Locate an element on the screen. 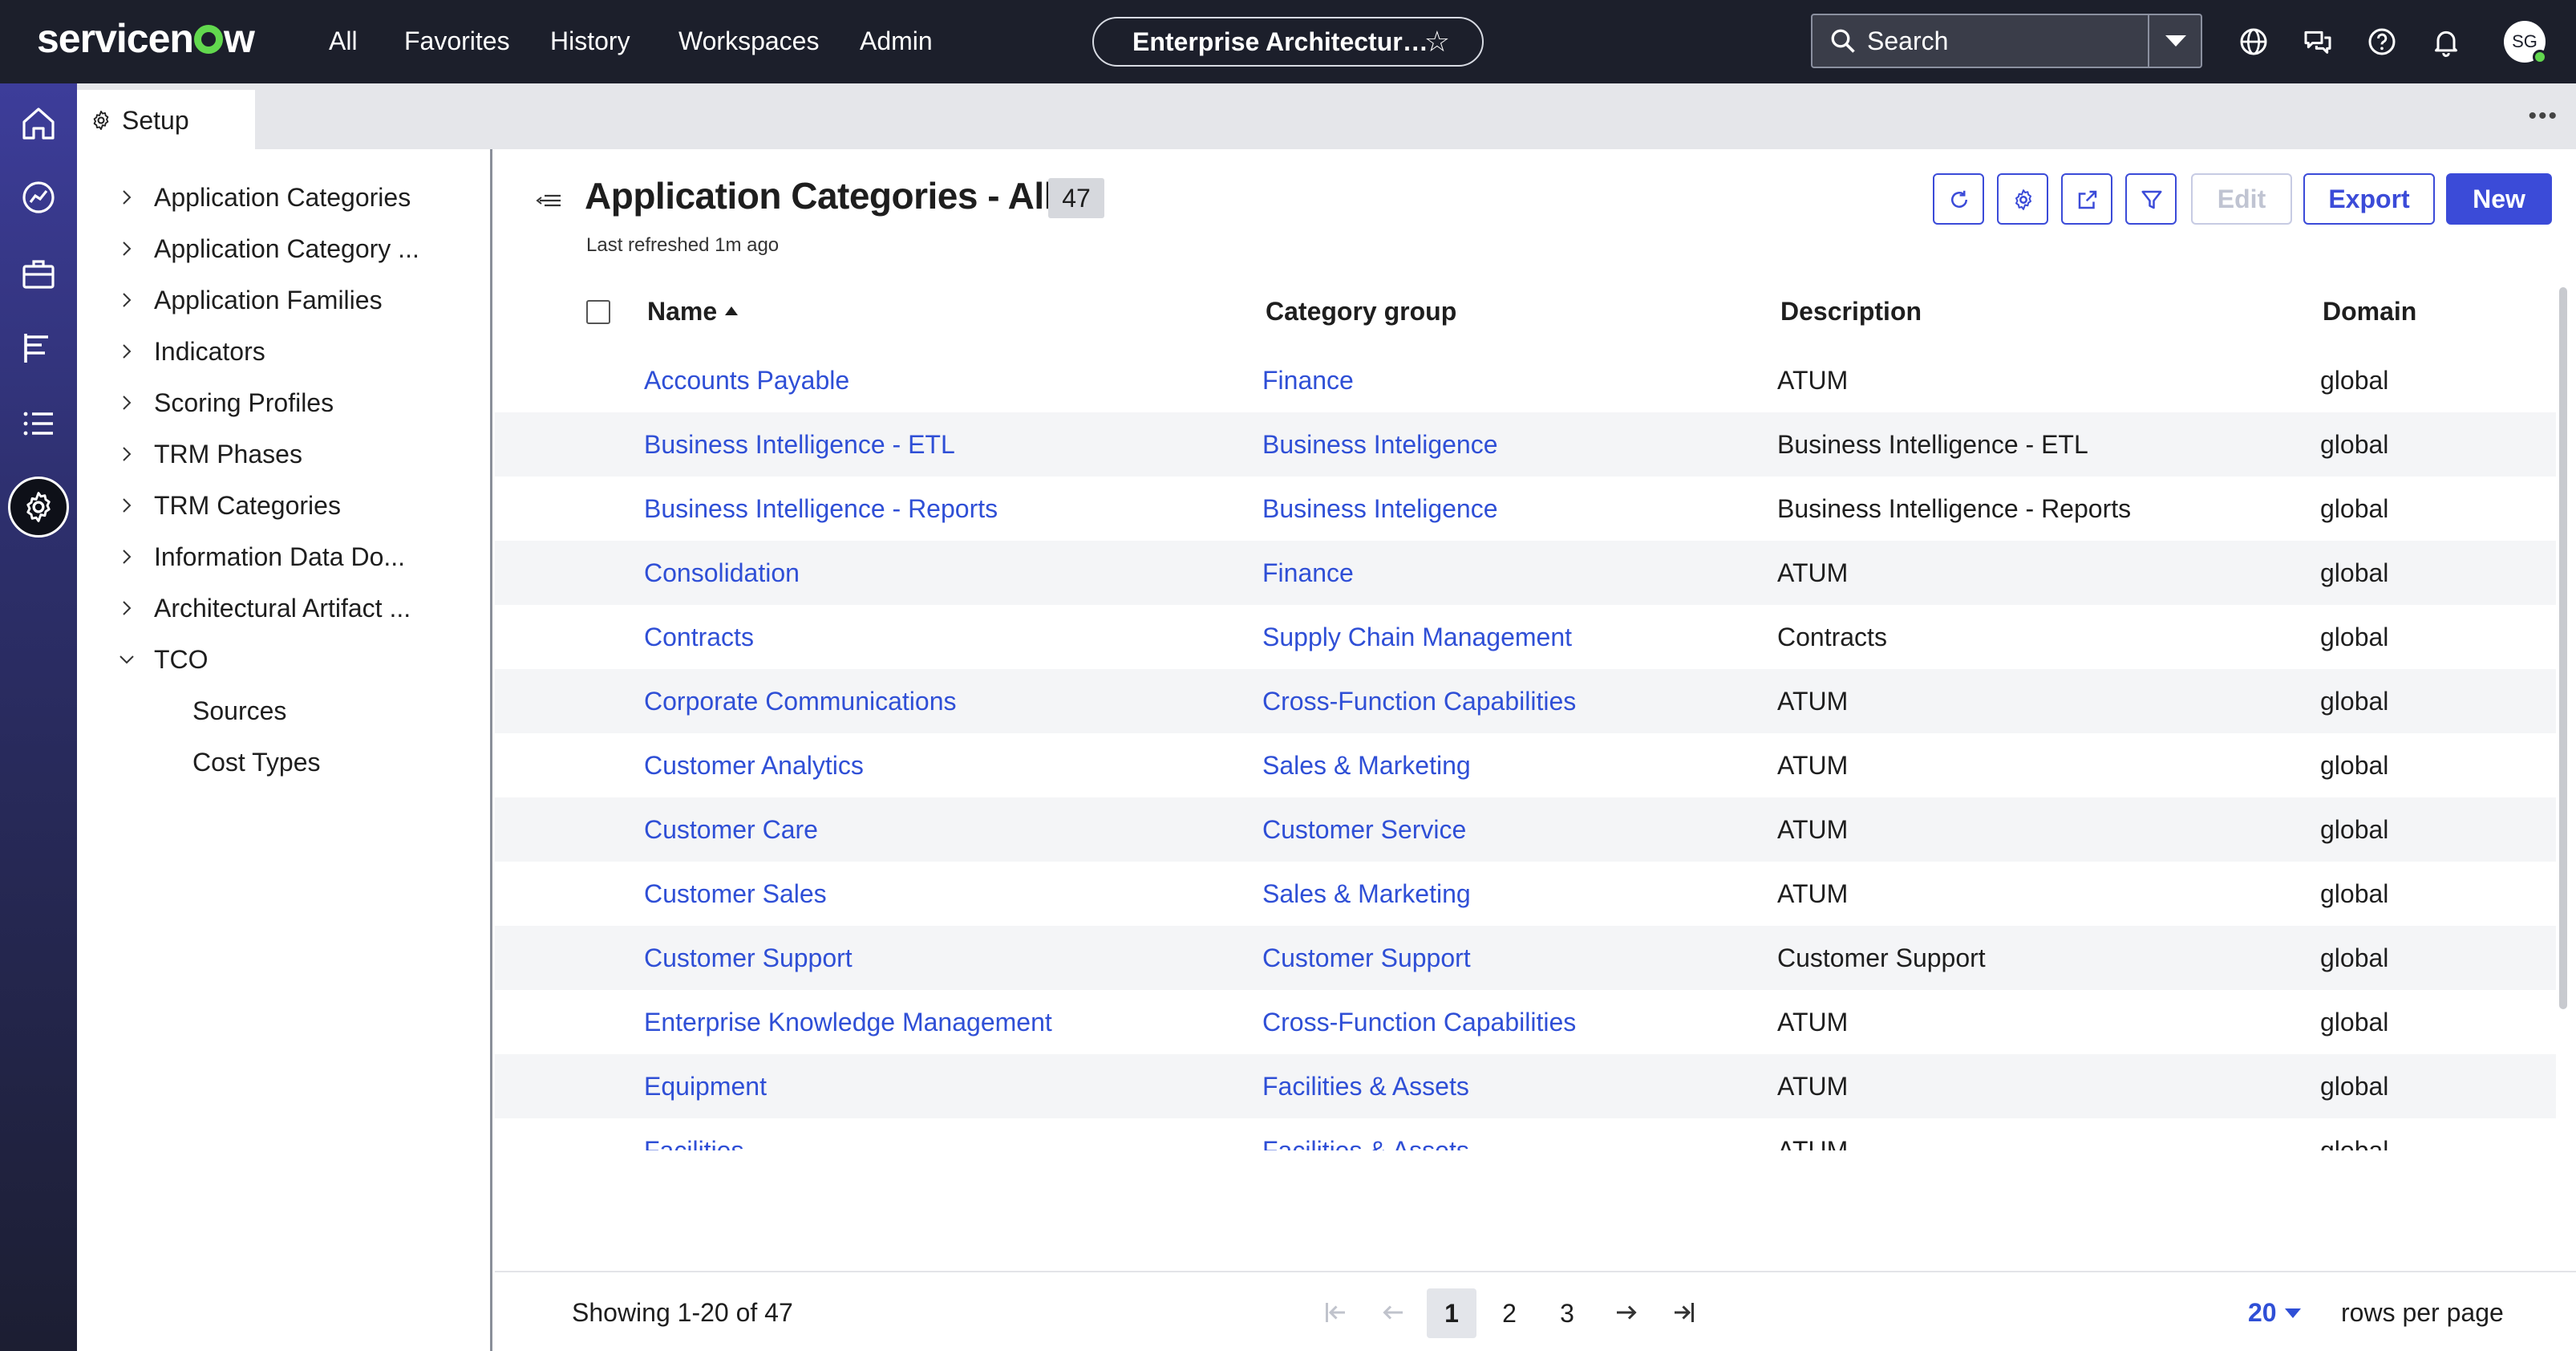 Image resolution: width=2576 pixels, height=1351 pixels. favorite-star-icon: ☆ is located at coordinates (1437, 41).